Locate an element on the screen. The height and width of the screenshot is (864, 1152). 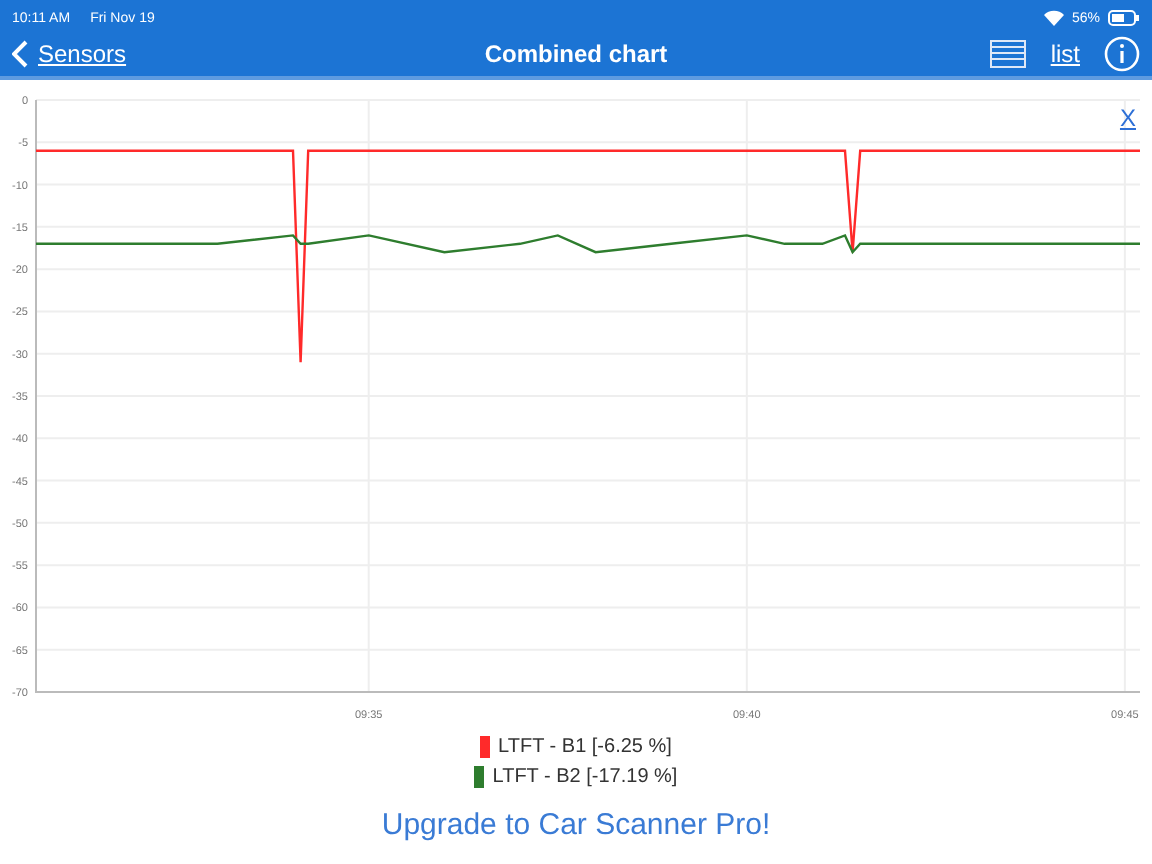
legend-label: LTFT - B2 [-17.19 %] is located at coordinates (585, 777).